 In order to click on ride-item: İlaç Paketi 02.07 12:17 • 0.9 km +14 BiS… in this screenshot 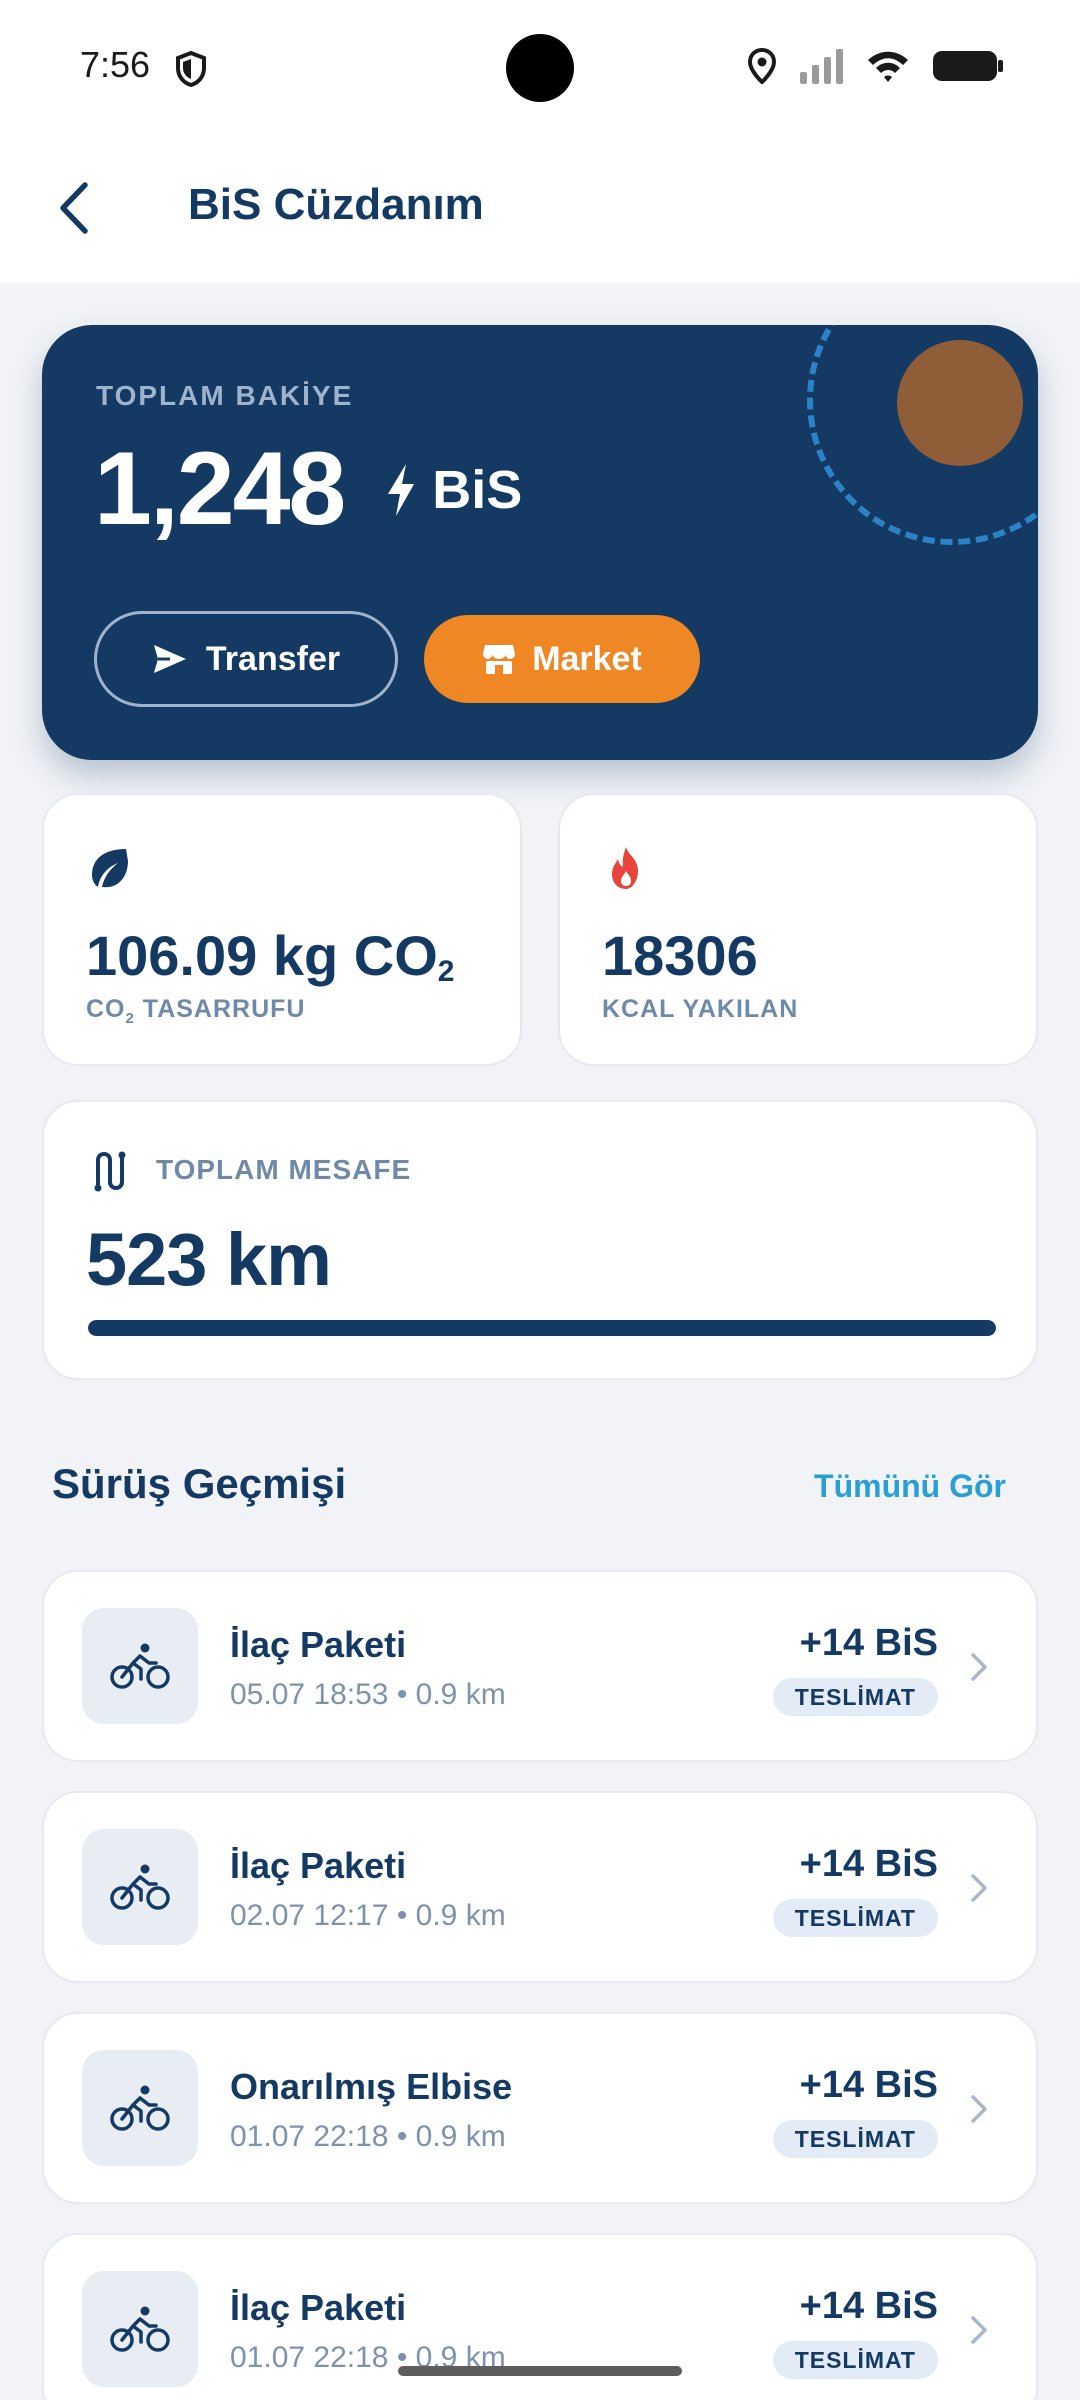, I will do `click(540, 1887)`.